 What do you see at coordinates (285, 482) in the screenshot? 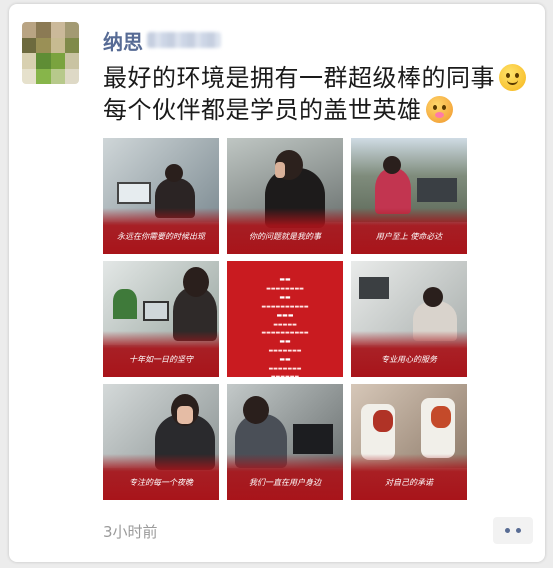
I see `tile-caption: 我们一直在用户身边` at bounding box center [285, 482].